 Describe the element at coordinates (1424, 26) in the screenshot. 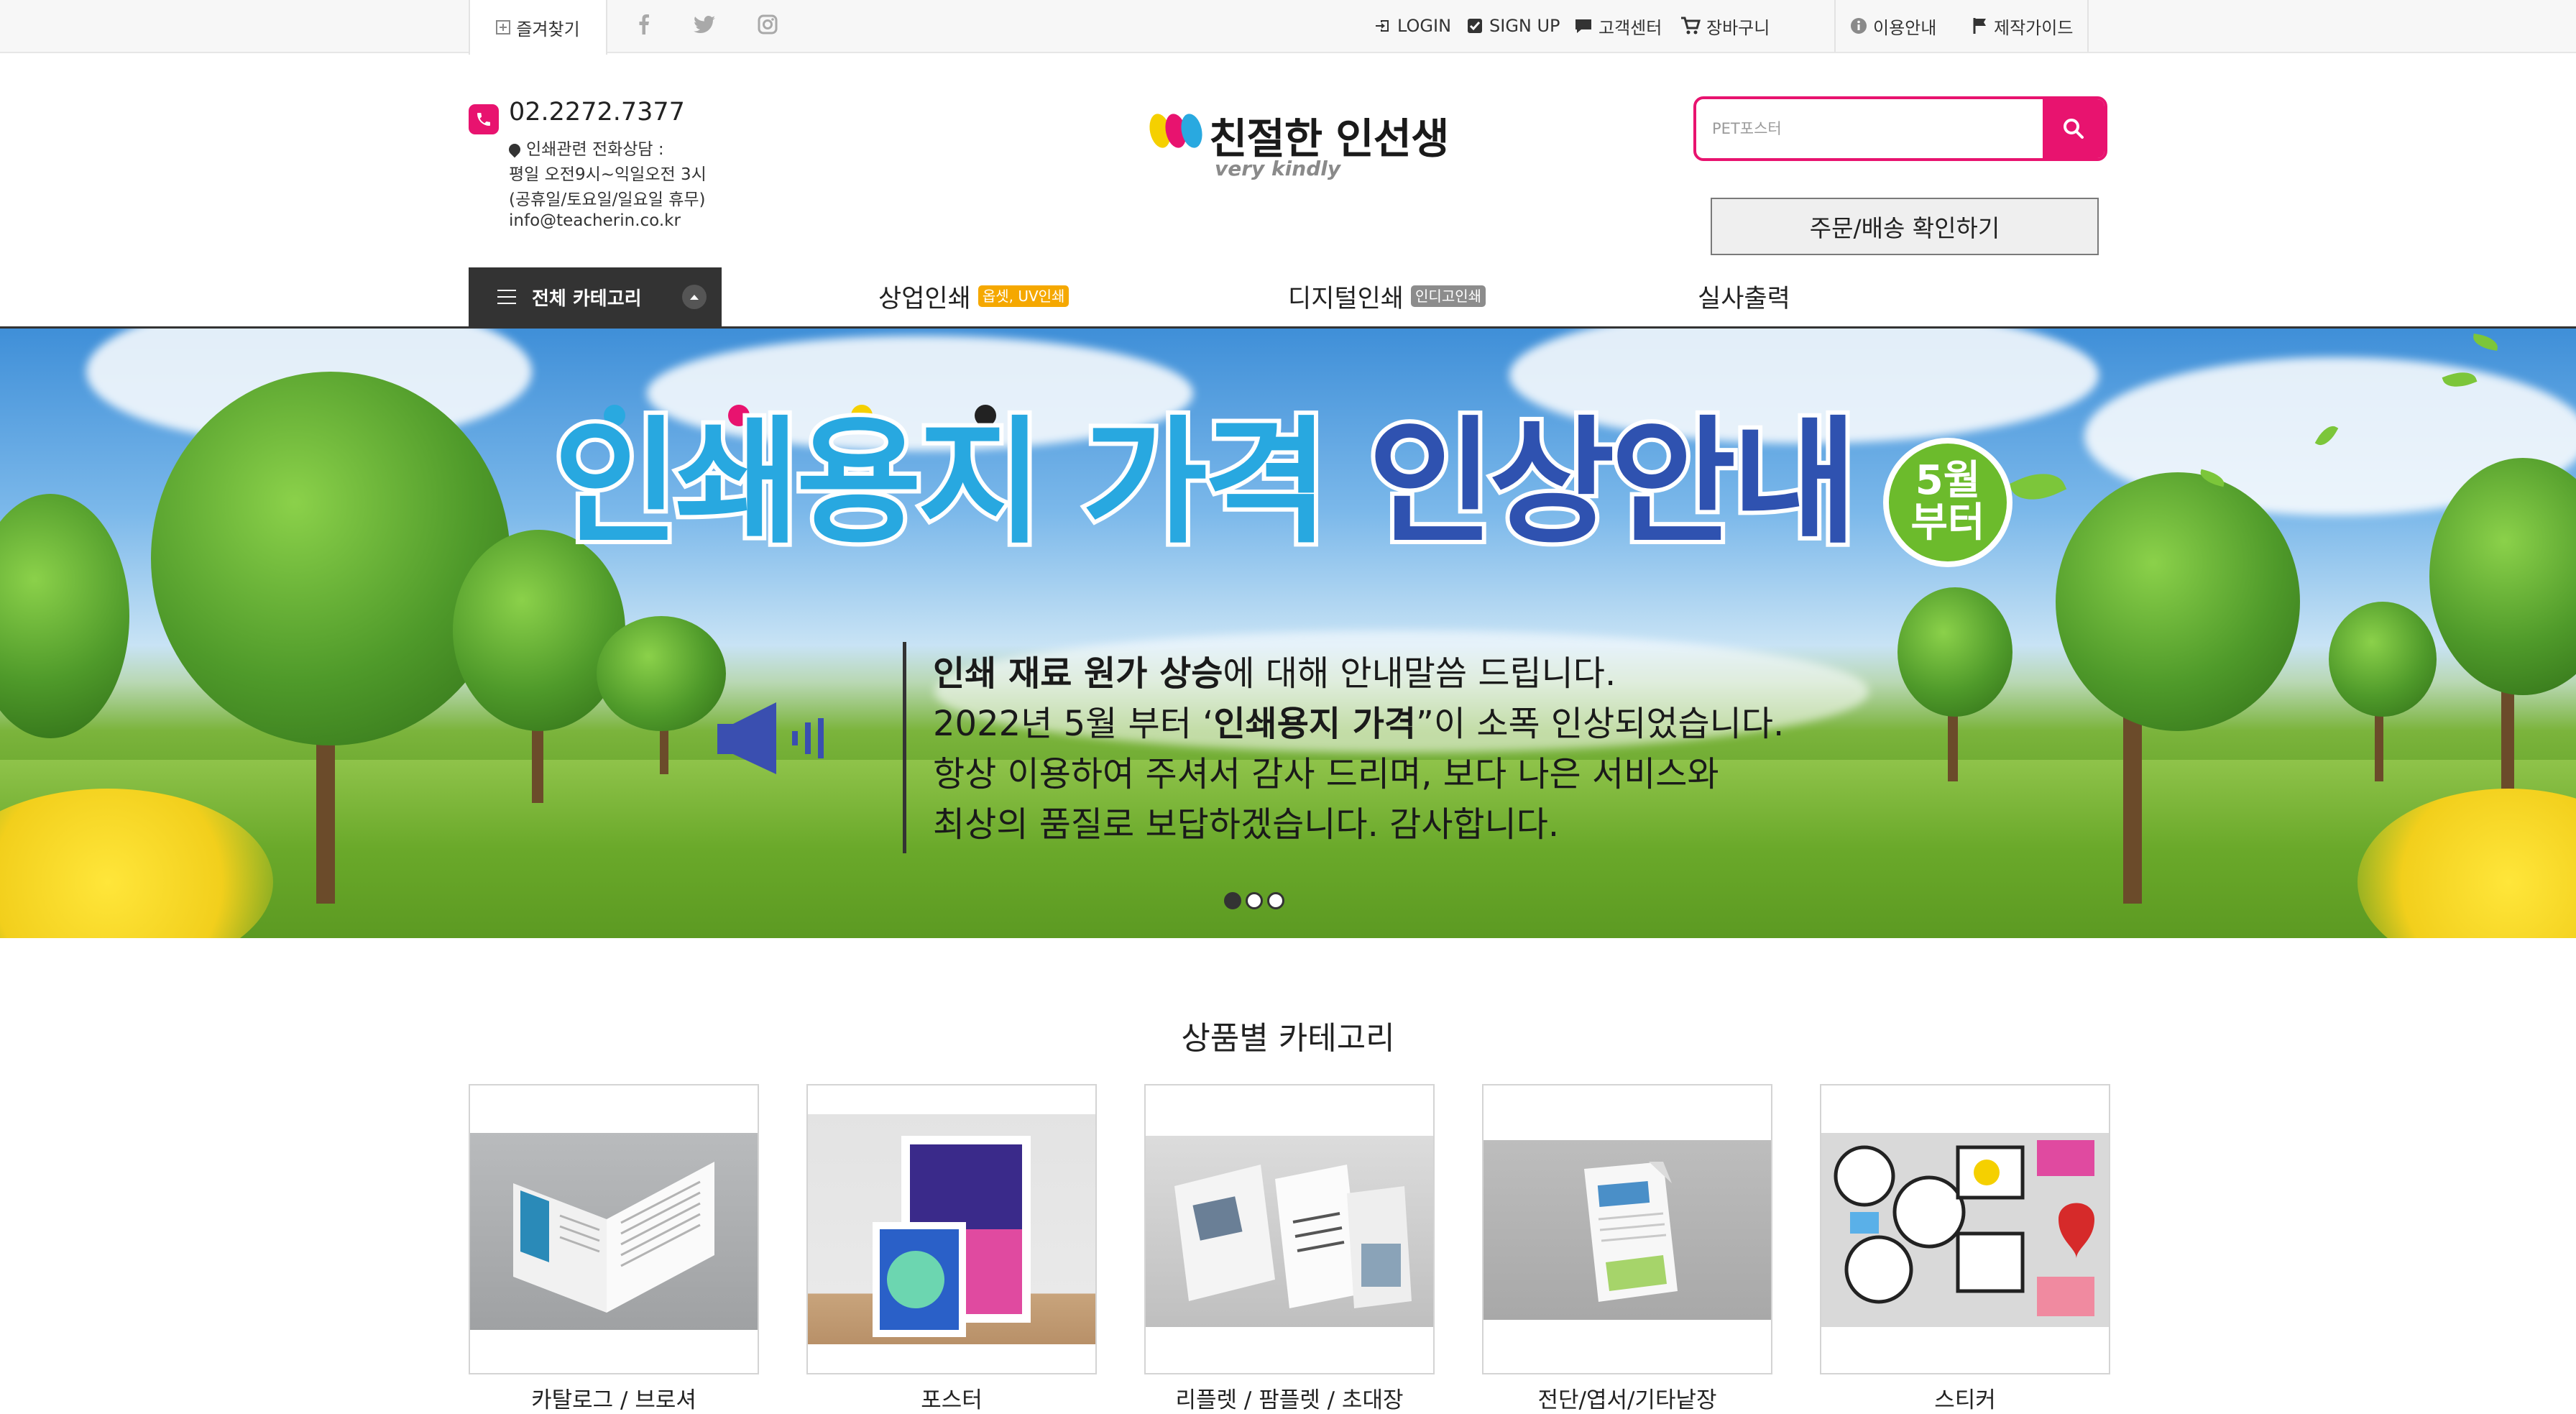

I see `login-label: LOGIN` at that location.